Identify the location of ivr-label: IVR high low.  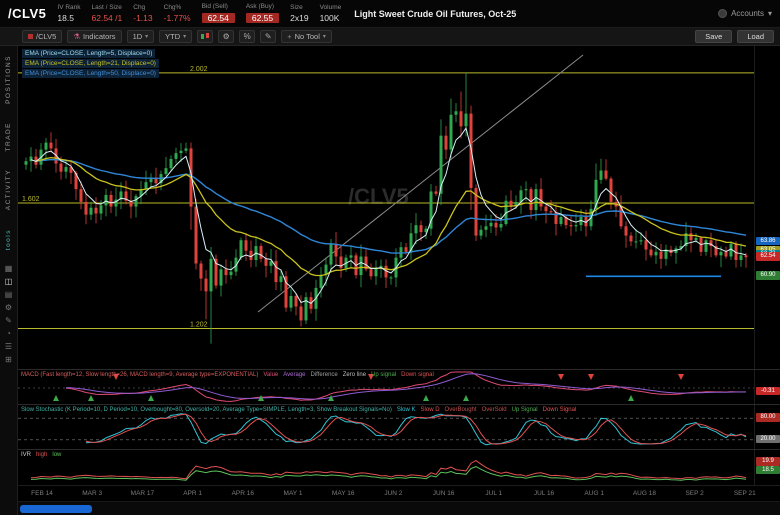
(43, 455).